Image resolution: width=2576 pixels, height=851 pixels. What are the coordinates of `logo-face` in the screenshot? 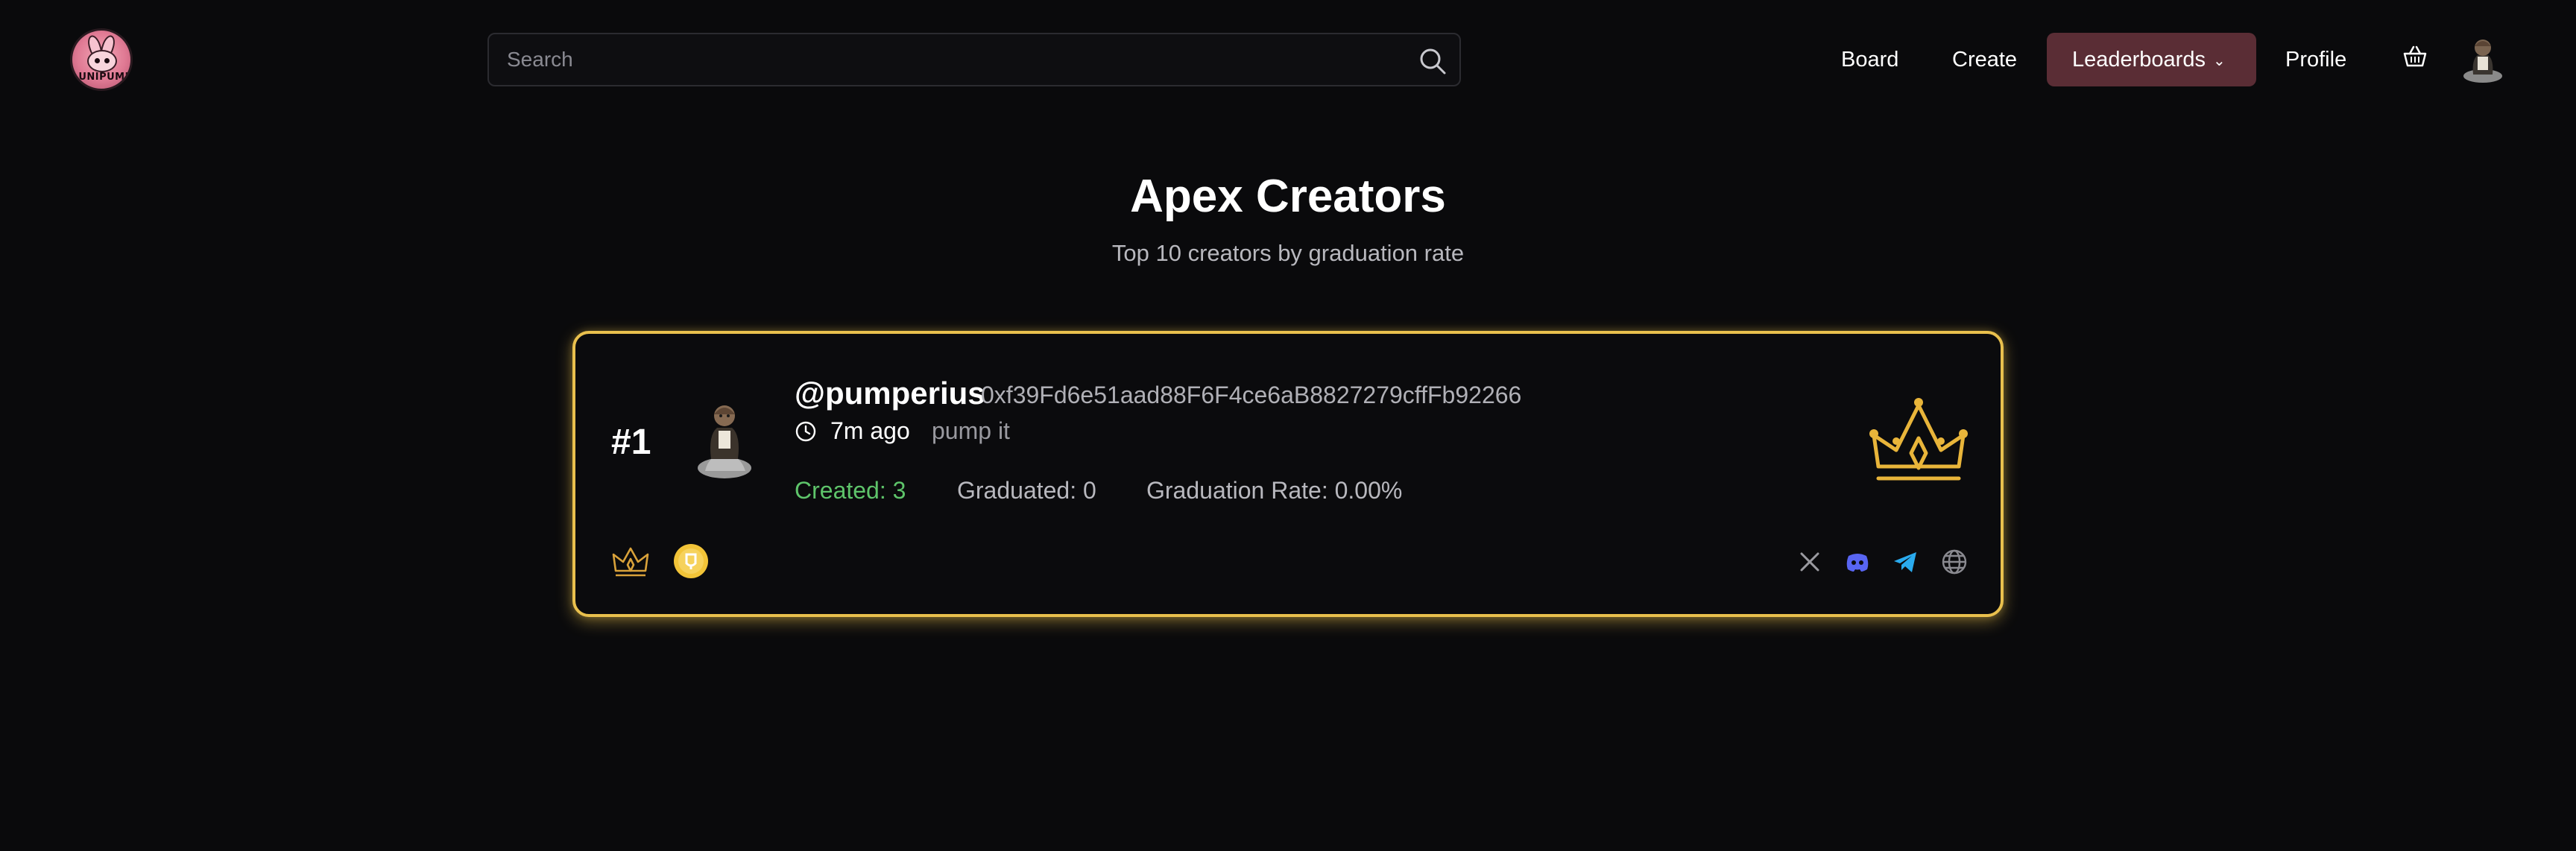 It's located at (102, 61).